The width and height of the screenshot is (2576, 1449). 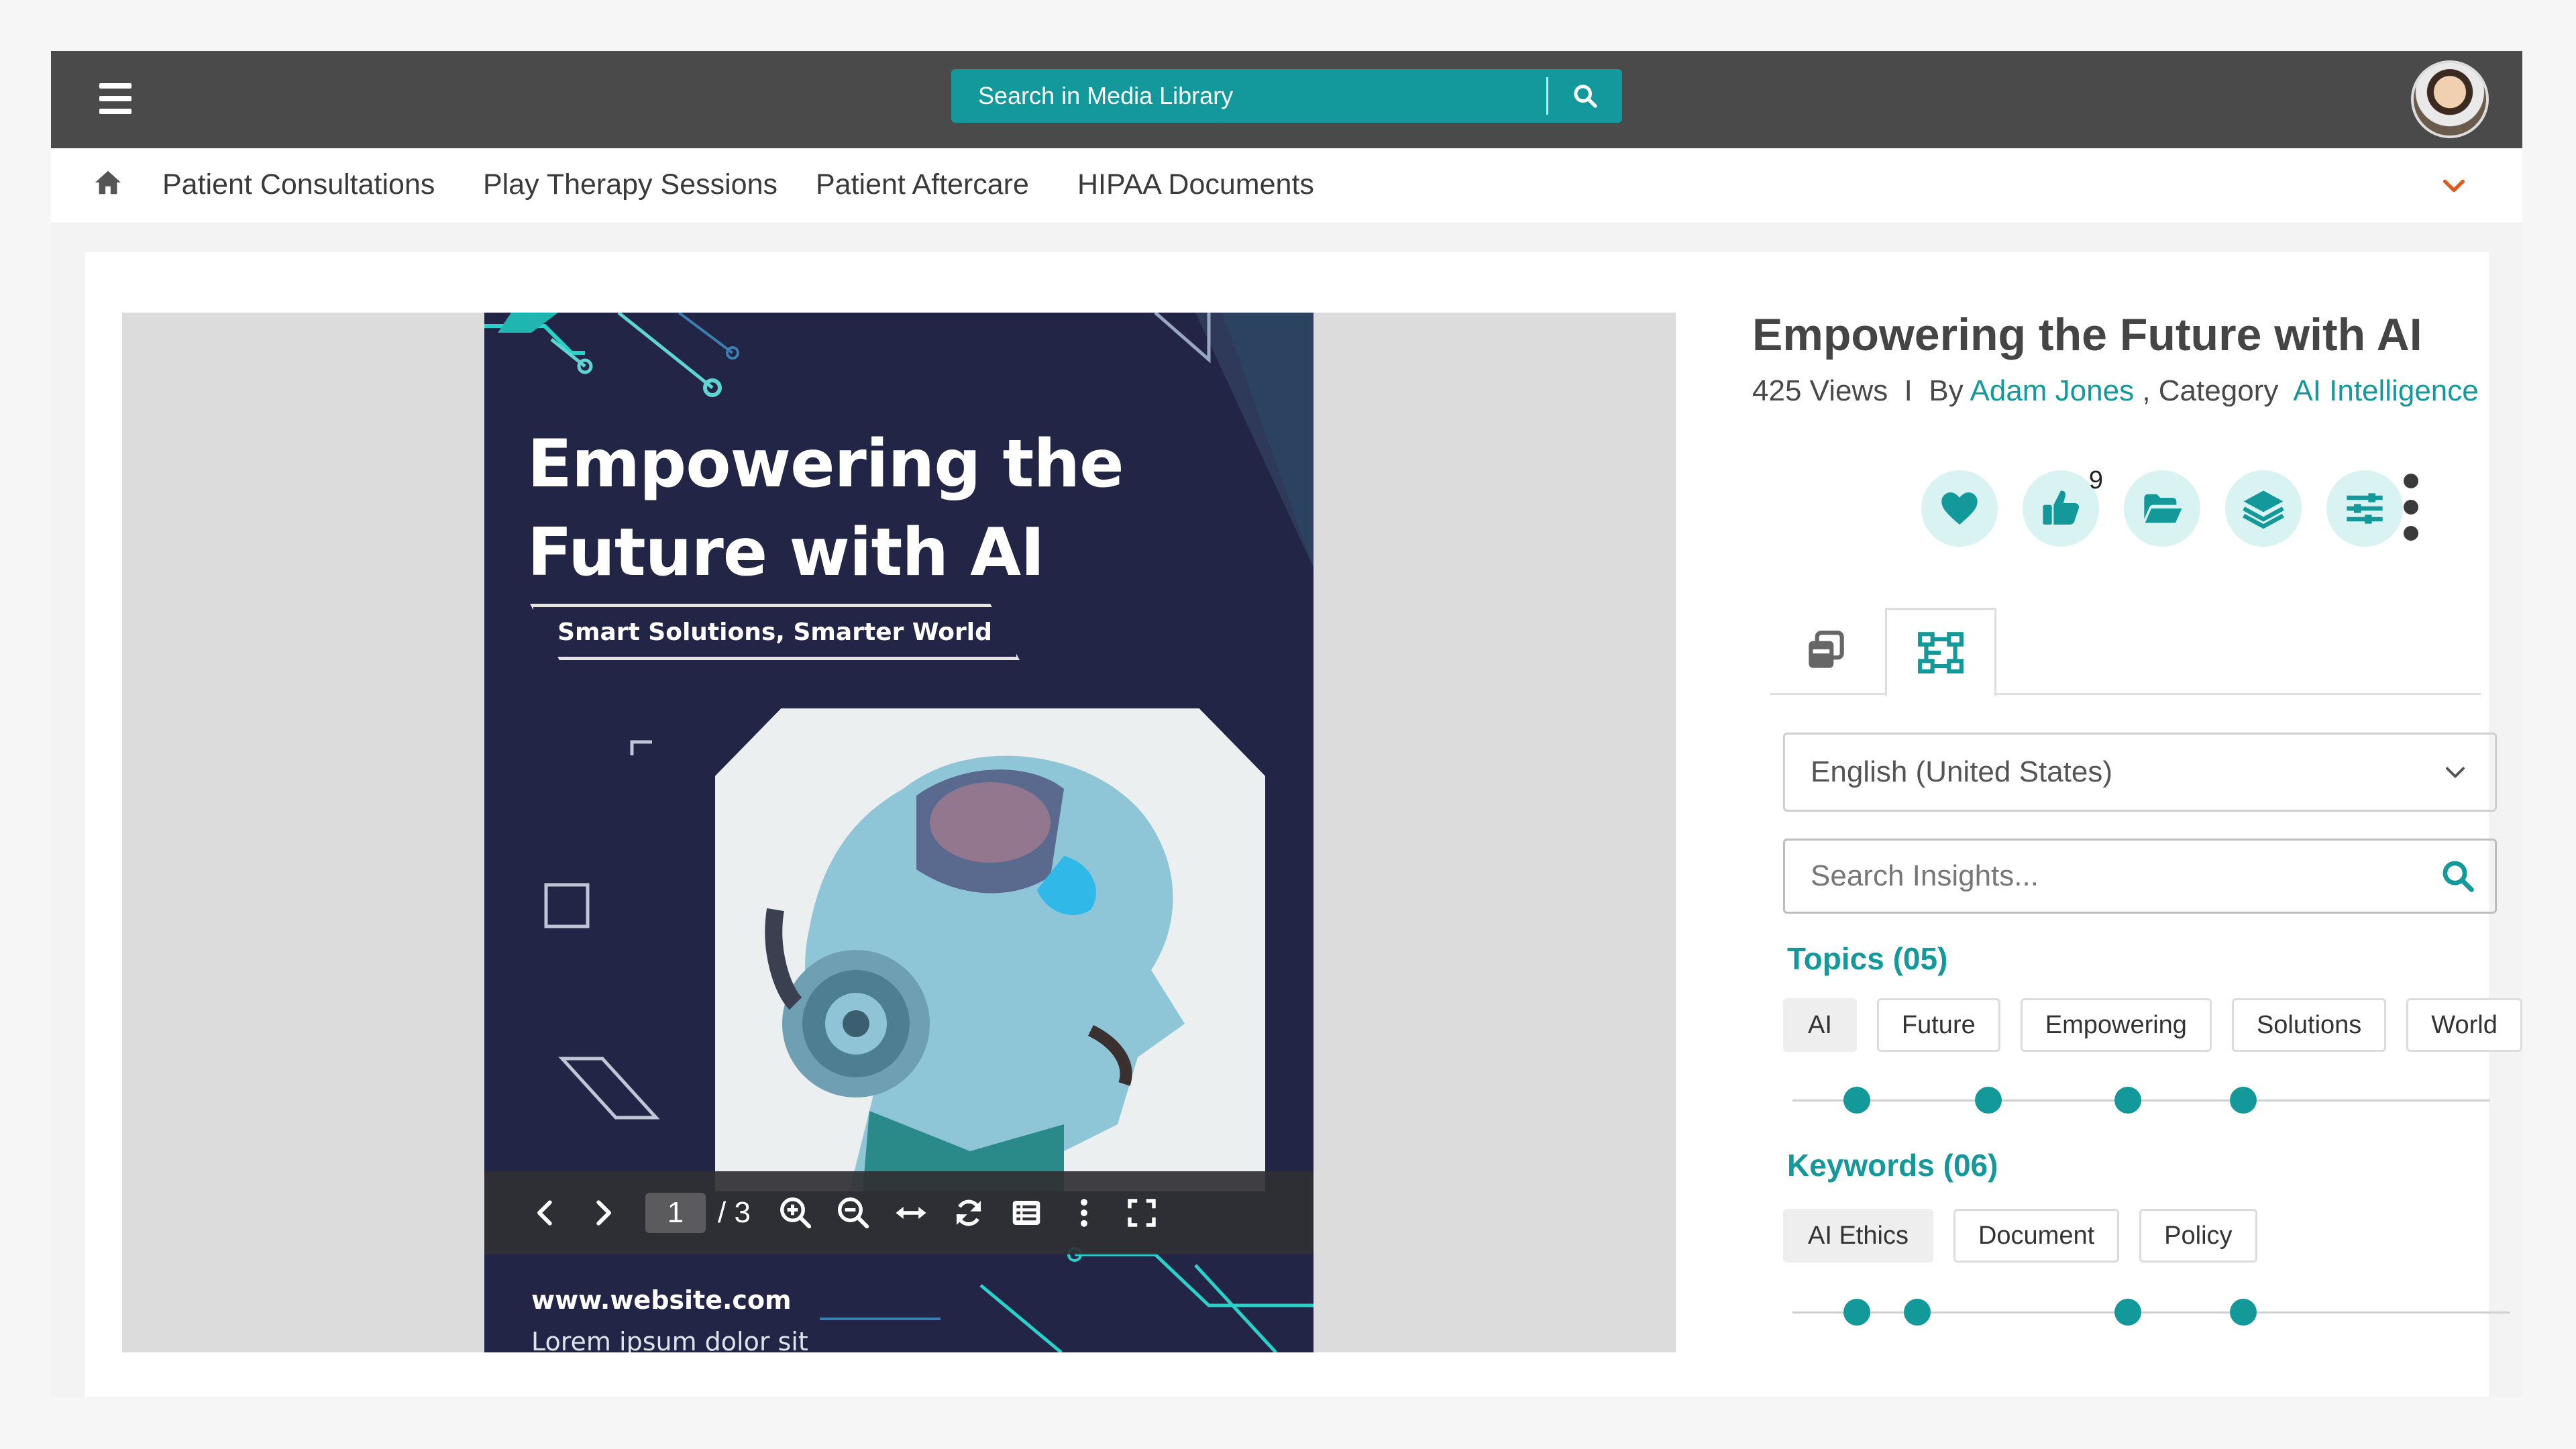 What do you see at coordinates (545, 1213) in the screenshot?
I see `prev-page-icon` at bounding box center [545, 1213].